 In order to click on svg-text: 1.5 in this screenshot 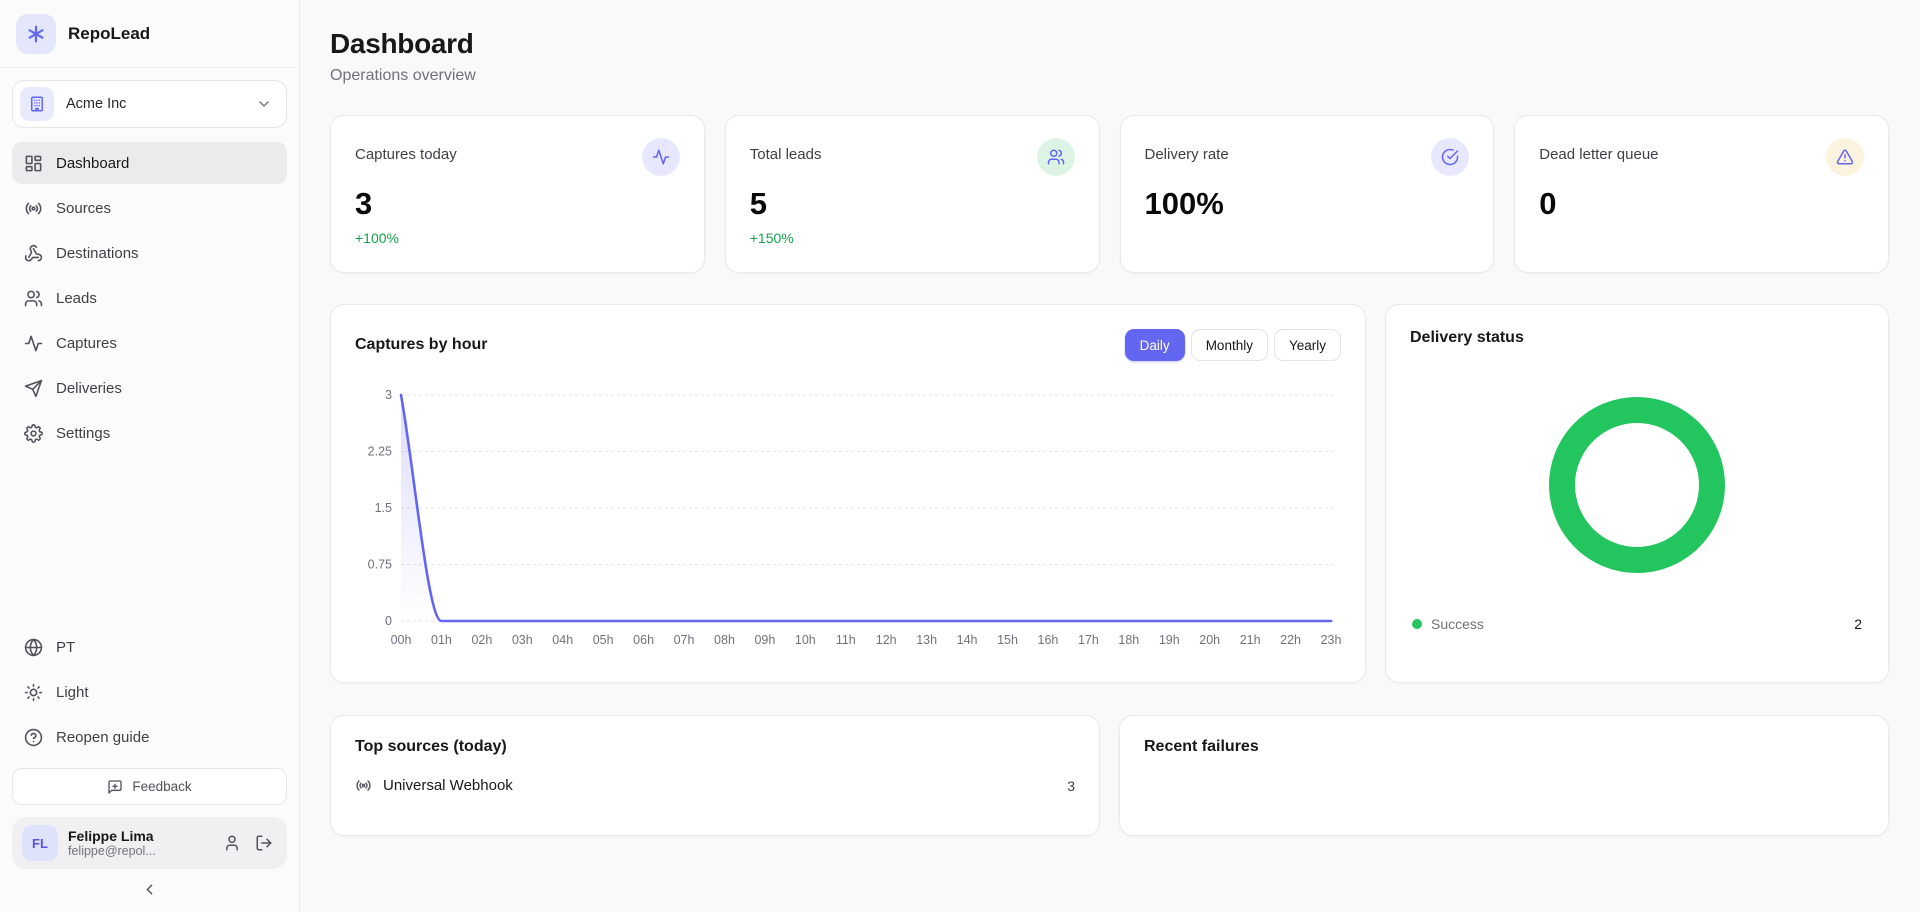, I will do `click(383, 508)`.